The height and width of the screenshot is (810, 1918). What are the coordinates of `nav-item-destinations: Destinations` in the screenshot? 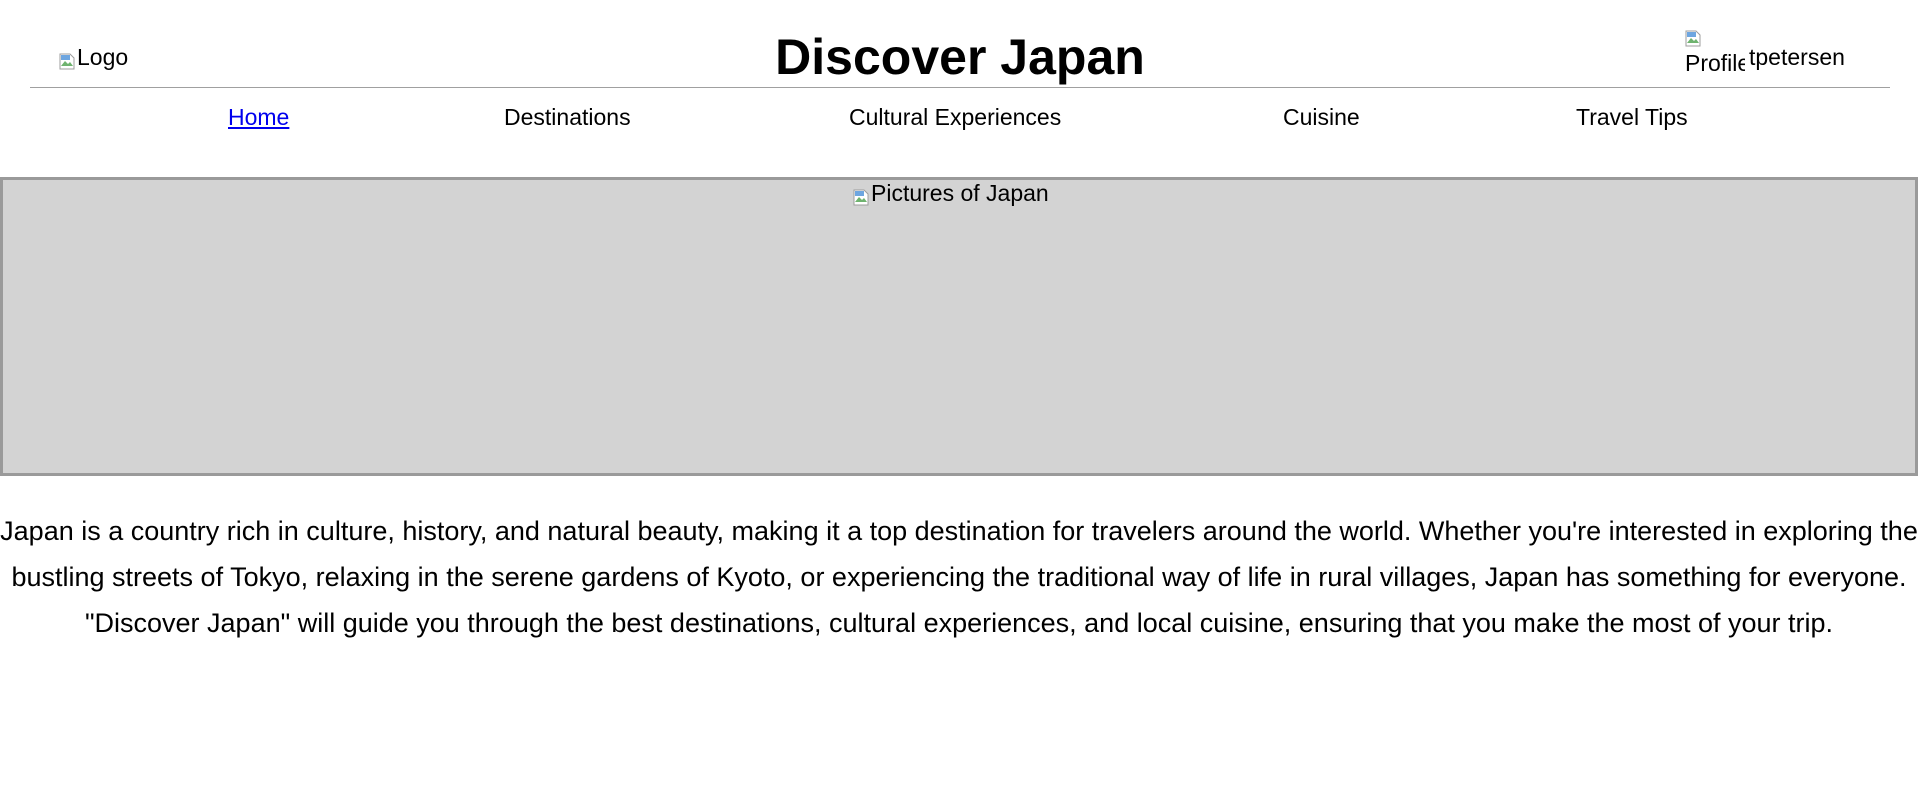 It's located at (567, 117).